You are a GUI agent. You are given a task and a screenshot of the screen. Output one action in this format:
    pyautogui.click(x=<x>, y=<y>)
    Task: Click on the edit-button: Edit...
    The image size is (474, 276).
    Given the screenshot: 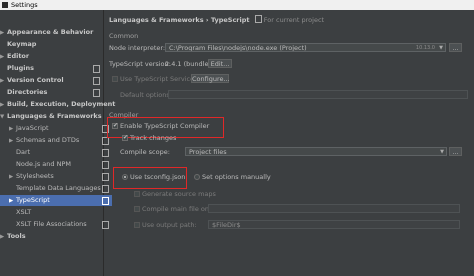 What is the action you would take?
    pyautogui.click(x=220, y=63)
    